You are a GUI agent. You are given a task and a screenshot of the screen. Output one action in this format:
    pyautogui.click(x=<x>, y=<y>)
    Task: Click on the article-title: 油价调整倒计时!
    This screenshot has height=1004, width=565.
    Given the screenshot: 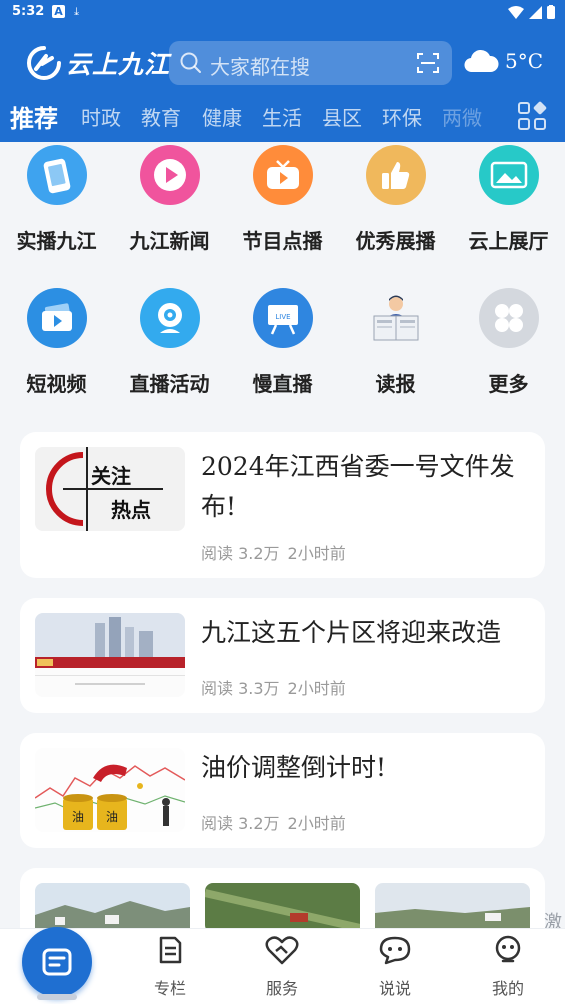 What is the action you would take?
    pyautogui.click(x=294, y=767)
    